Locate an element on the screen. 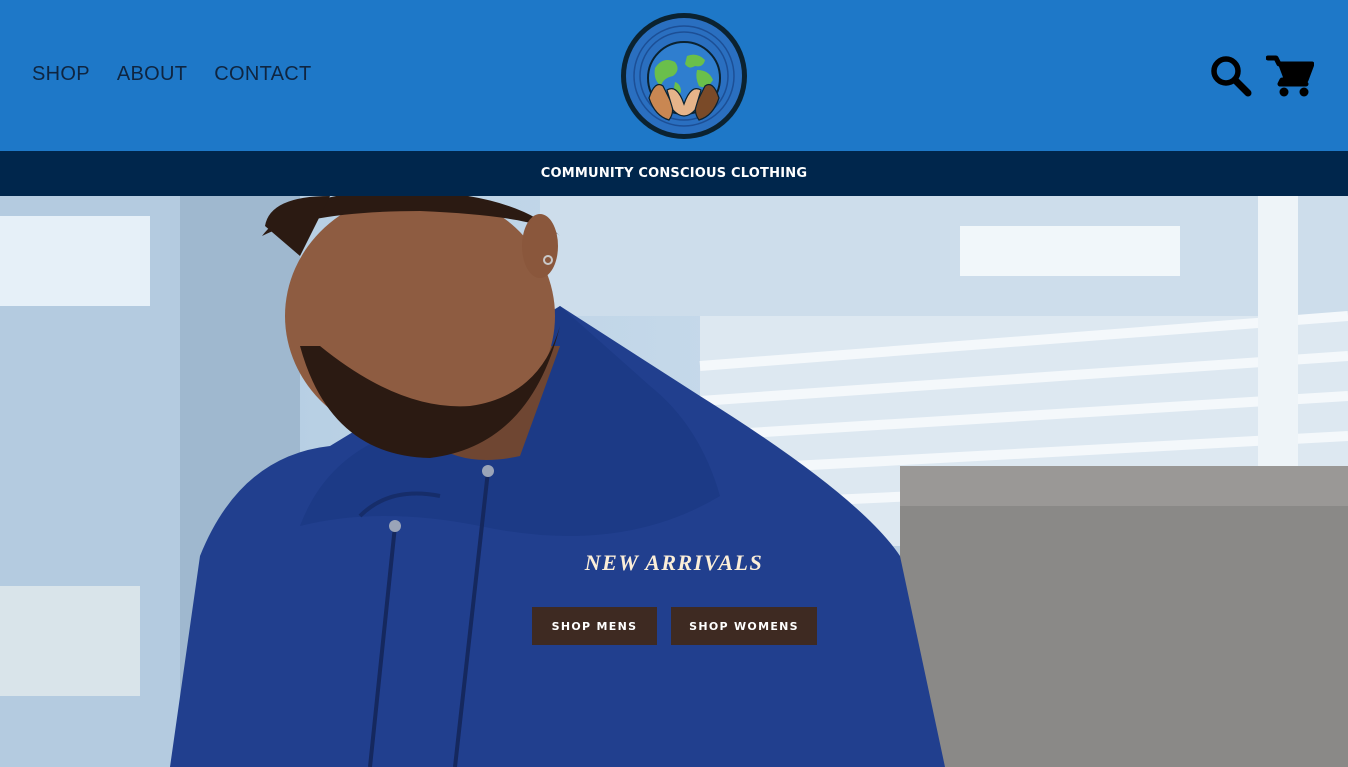 Image resolution: width=1348 pixels, height=767 pixels. banner-text: COMMUNITY CONSCIOUS CLOTHING is located at coordinates (674, 173).